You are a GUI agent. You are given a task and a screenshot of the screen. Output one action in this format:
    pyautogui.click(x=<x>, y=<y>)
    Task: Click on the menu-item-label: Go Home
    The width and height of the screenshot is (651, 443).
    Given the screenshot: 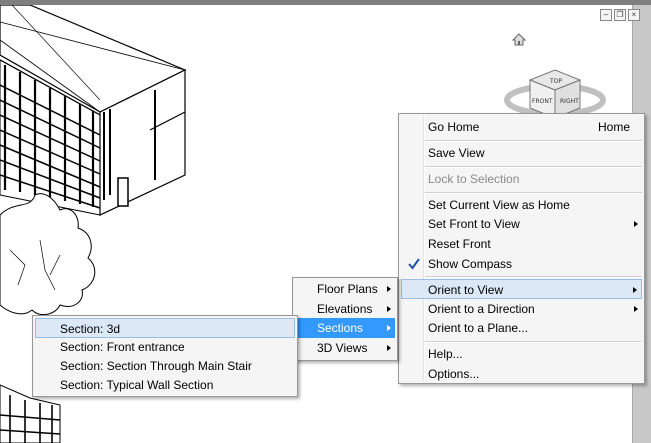 What is the action you would take?
    pyautogui.click(x=454, y=127)
    